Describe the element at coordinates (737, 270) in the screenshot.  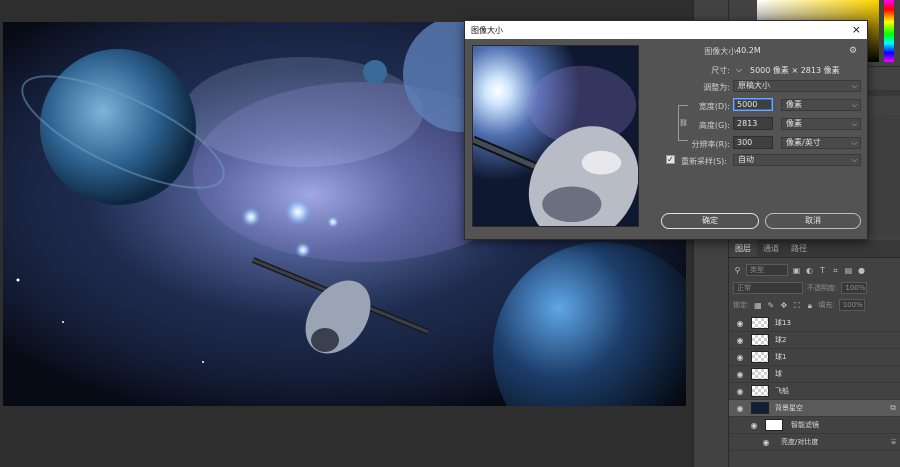
I see `search-icon: ⚲` at that location.